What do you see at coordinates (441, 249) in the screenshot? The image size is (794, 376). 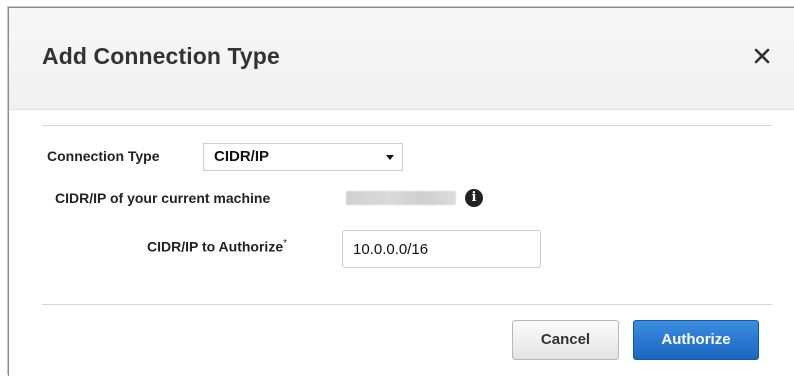 I see `authorize-cidr-input` at bounding box center [441, 249].